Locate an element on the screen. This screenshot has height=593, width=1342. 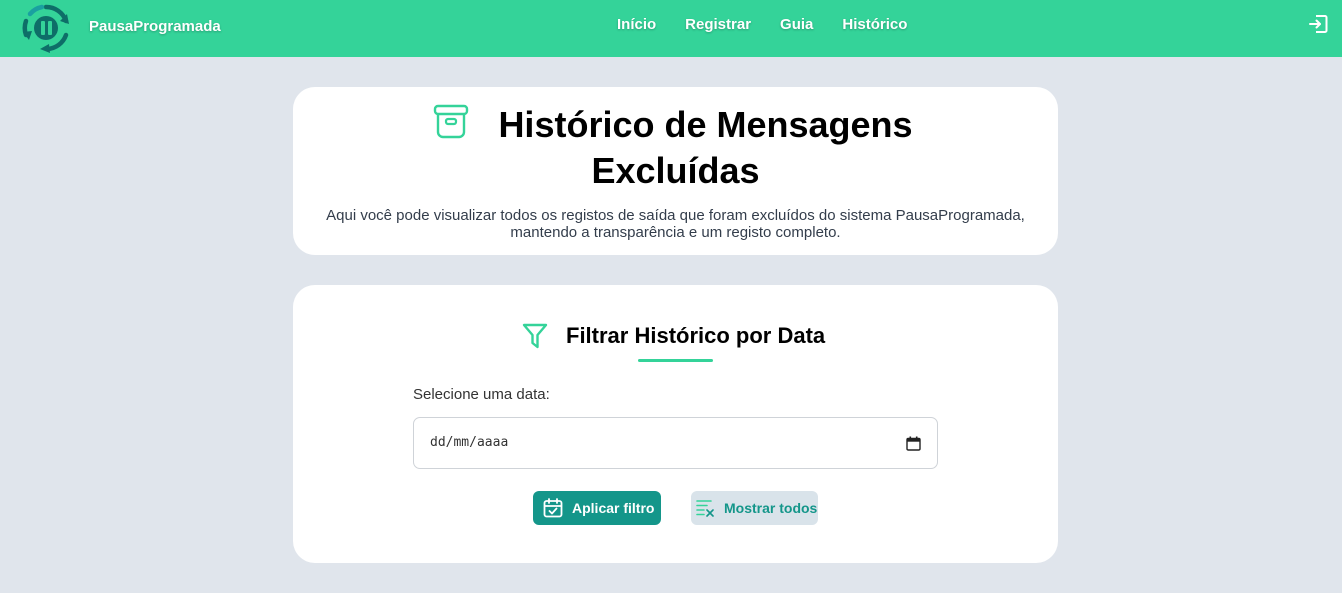
nav-link-inicio: Início is located at coordinates (636, 24).